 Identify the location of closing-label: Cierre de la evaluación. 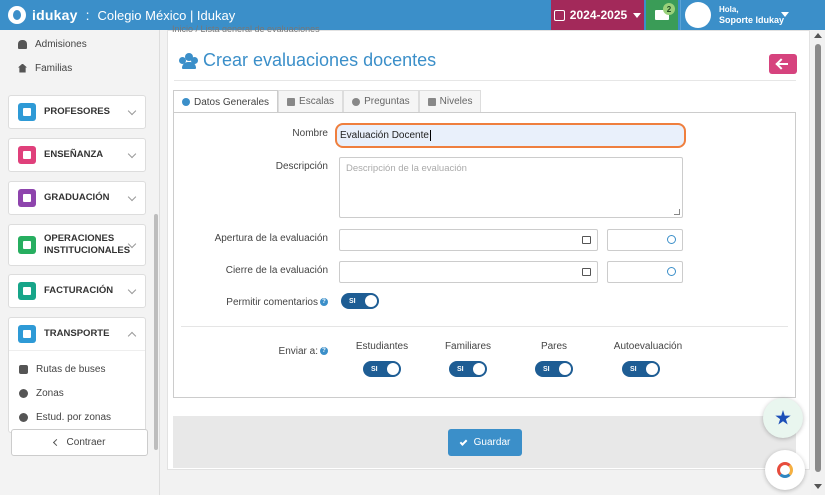
(276, 270).